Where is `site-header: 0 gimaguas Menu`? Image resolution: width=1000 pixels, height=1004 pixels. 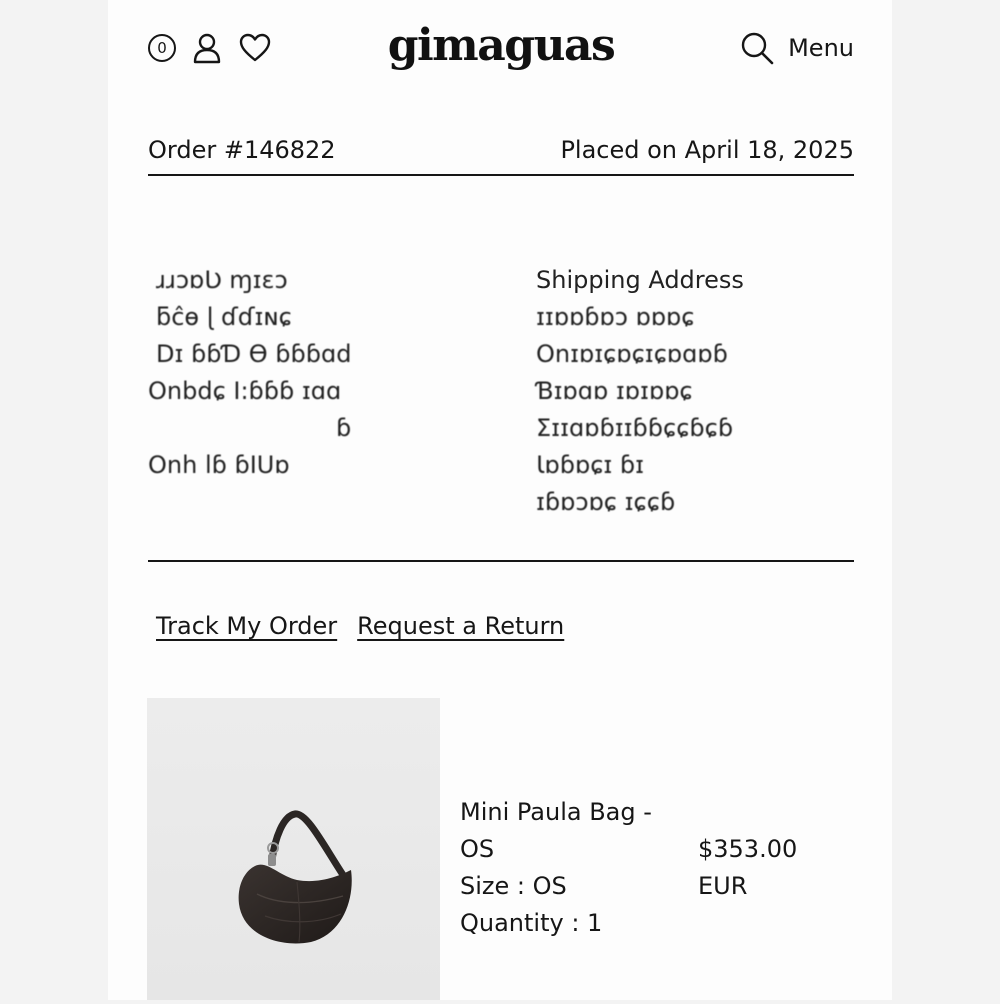 site-header: 0 gimaguas Menu is located at coordinates (501, 48).